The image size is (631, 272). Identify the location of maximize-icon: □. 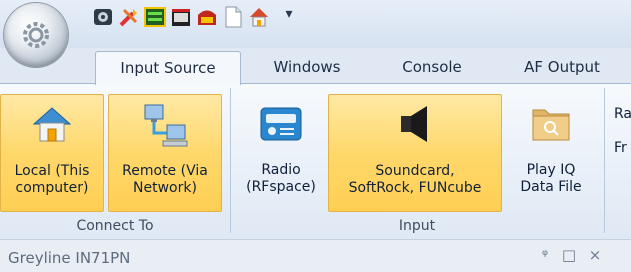
(569, 255).